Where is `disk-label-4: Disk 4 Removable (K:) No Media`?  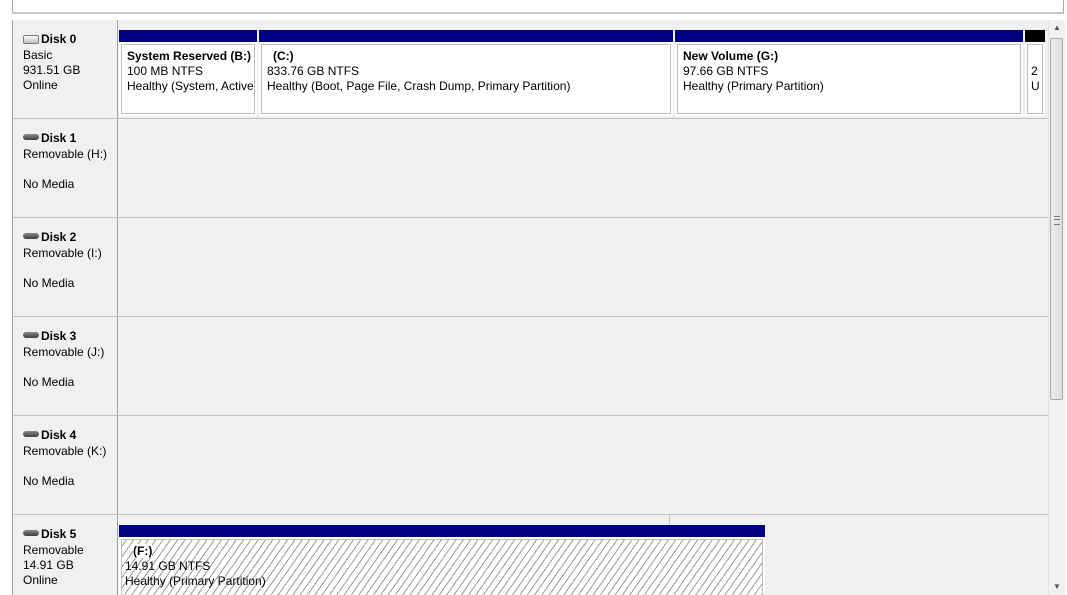
disk-label-4: Disk 4 Removable (K:) No Media is located at coordinates (65, 465).